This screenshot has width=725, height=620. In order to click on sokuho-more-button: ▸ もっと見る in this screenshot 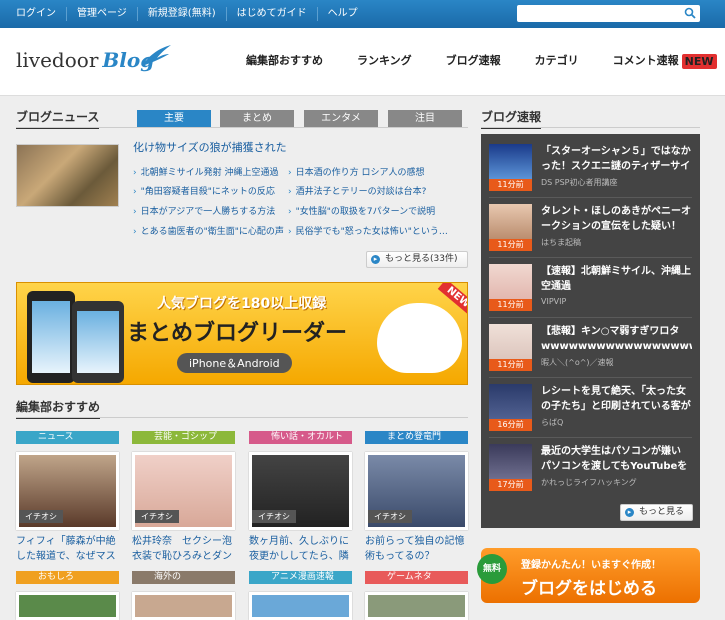, I will do `click(656, 512)`.